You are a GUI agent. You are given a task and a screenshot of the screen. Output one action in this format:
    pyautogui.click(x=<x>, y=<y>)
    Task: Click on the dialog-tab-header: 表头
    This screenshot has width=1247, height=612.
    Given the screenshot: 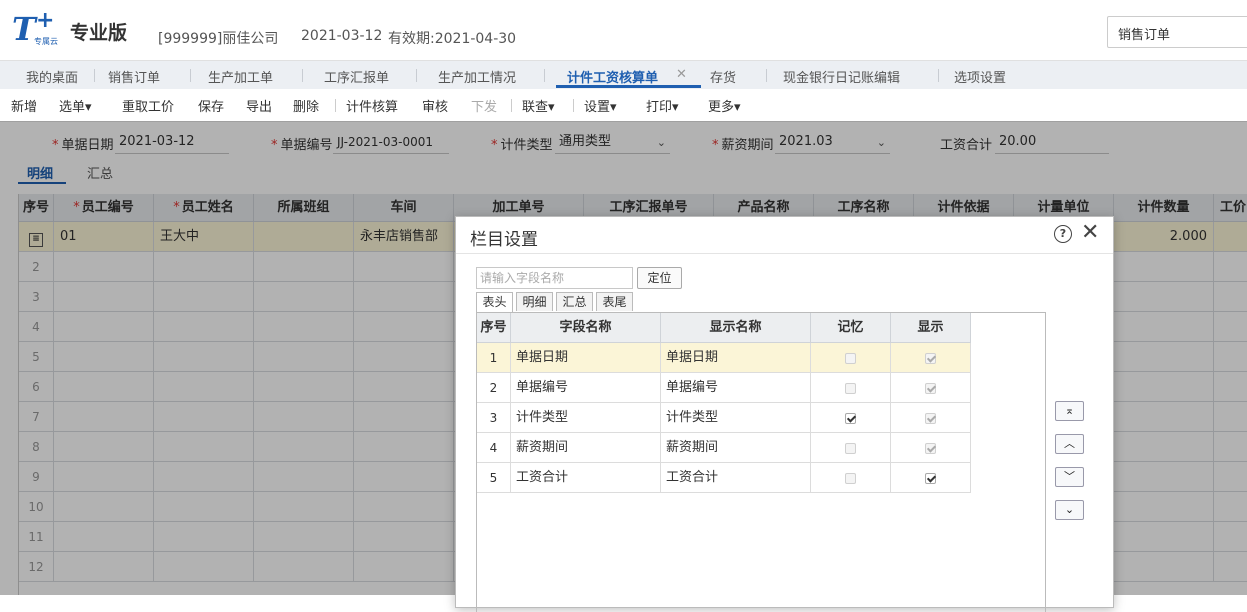 What is the action you would take?
    pyautogui.click(x=494, y=302)
    